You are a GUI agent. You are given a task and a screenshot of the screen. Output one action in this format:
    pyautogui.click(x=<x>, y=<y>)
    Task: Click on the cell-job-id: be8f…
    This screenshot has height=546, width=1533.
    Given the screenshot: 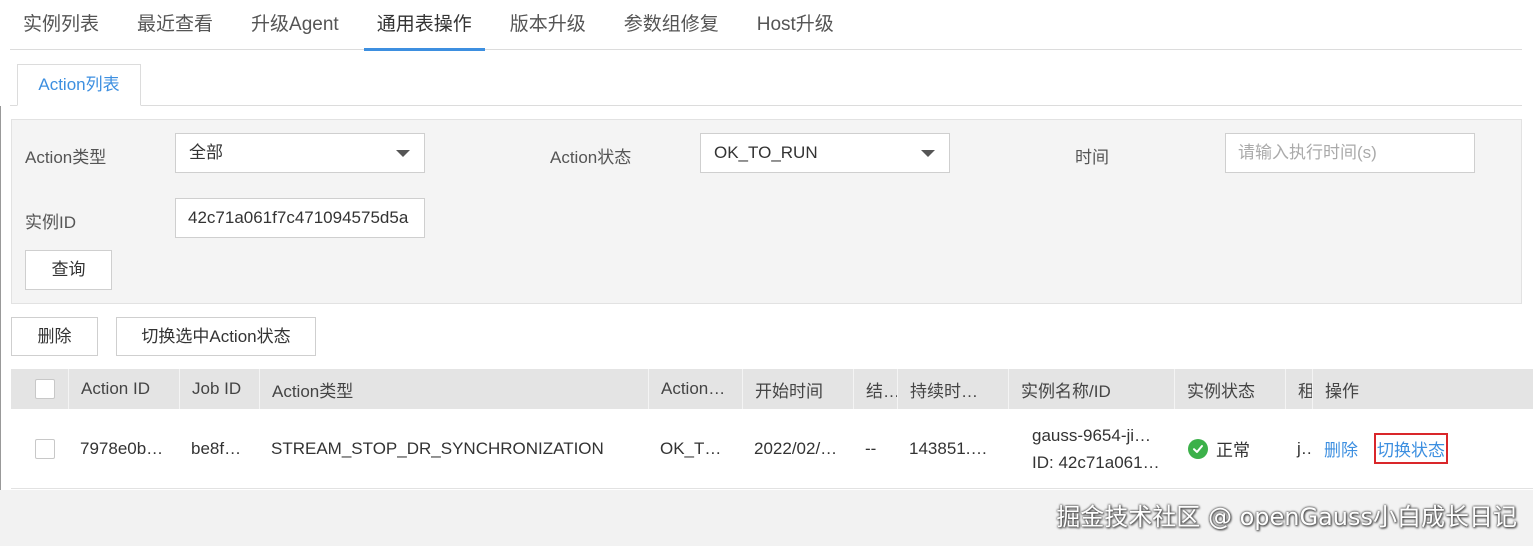 What is the action you would take?
    pyautogui.click(x=216, y=448)
    